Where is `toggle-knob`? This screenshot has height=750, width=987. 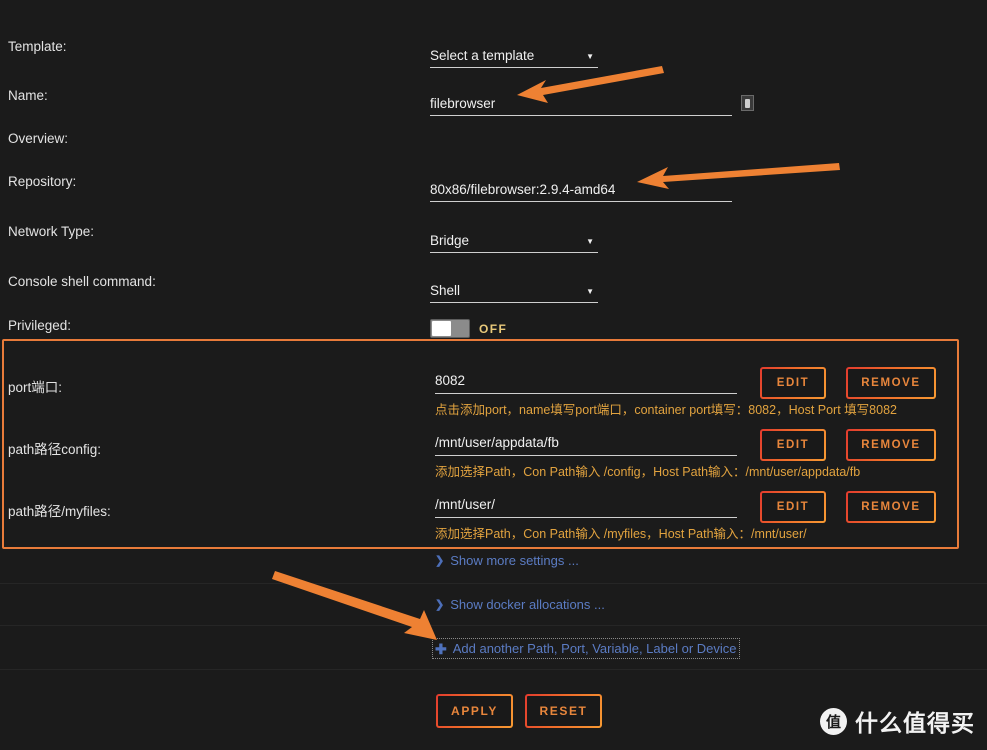
toggle-knob is located at coordinates (441, 328).